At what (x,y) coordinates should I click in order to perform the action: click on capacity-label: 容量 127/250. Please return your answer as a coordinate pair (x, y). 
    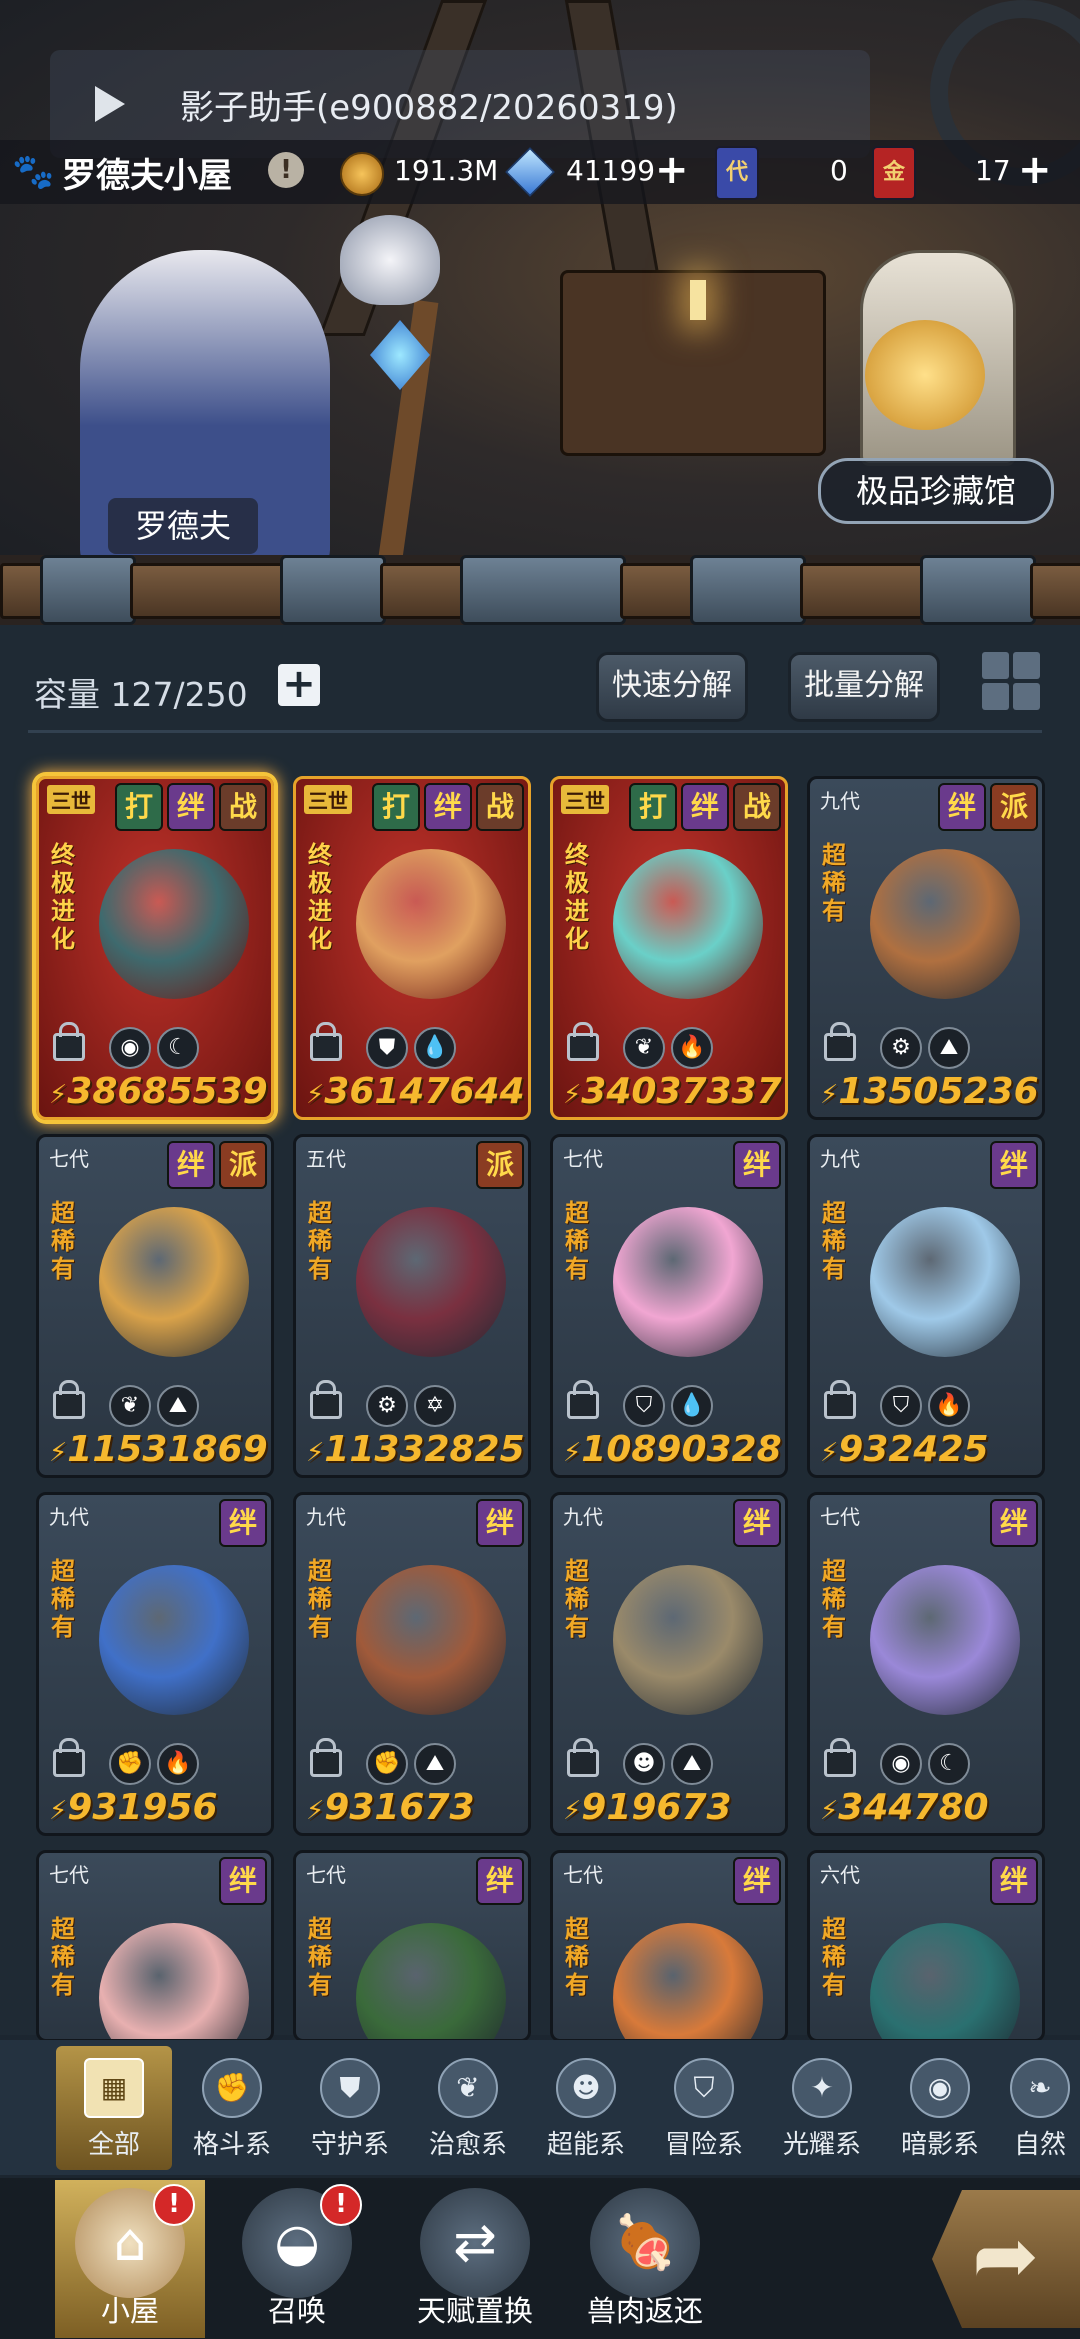
    Looking at the image, I should click on (141, 694).